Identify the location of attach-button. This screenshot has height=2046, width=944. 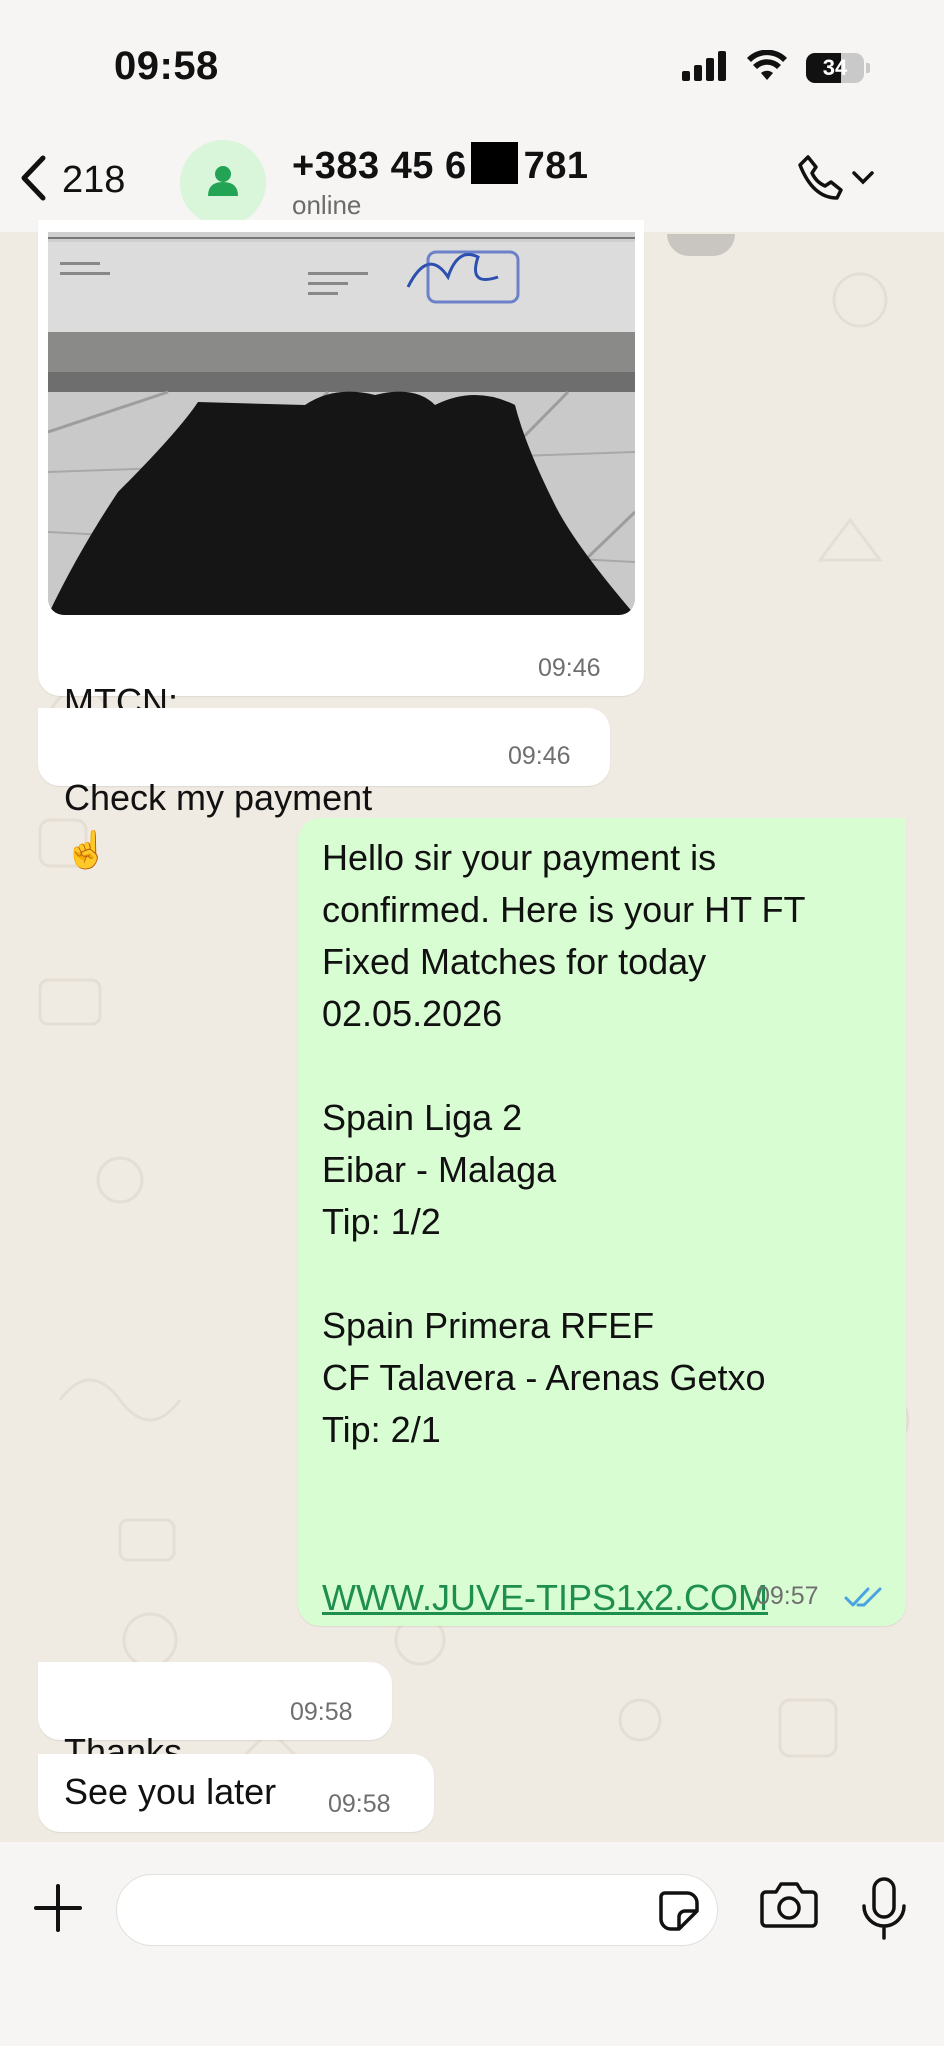
(58, 1910).